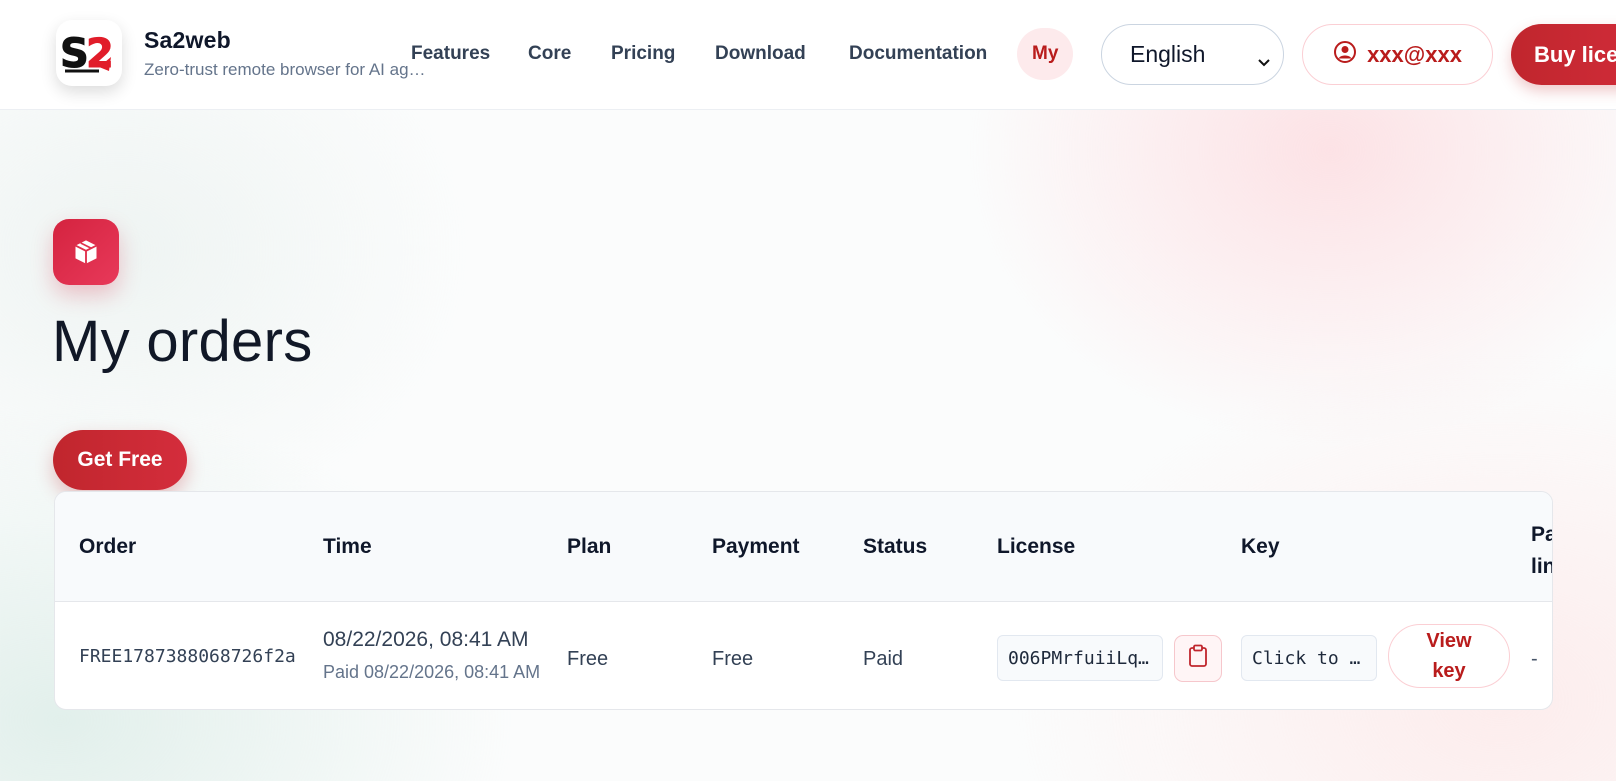 The image size is (1616, 781). I want to click on user-account-button: xxx@xxx, so click(1397, 54).